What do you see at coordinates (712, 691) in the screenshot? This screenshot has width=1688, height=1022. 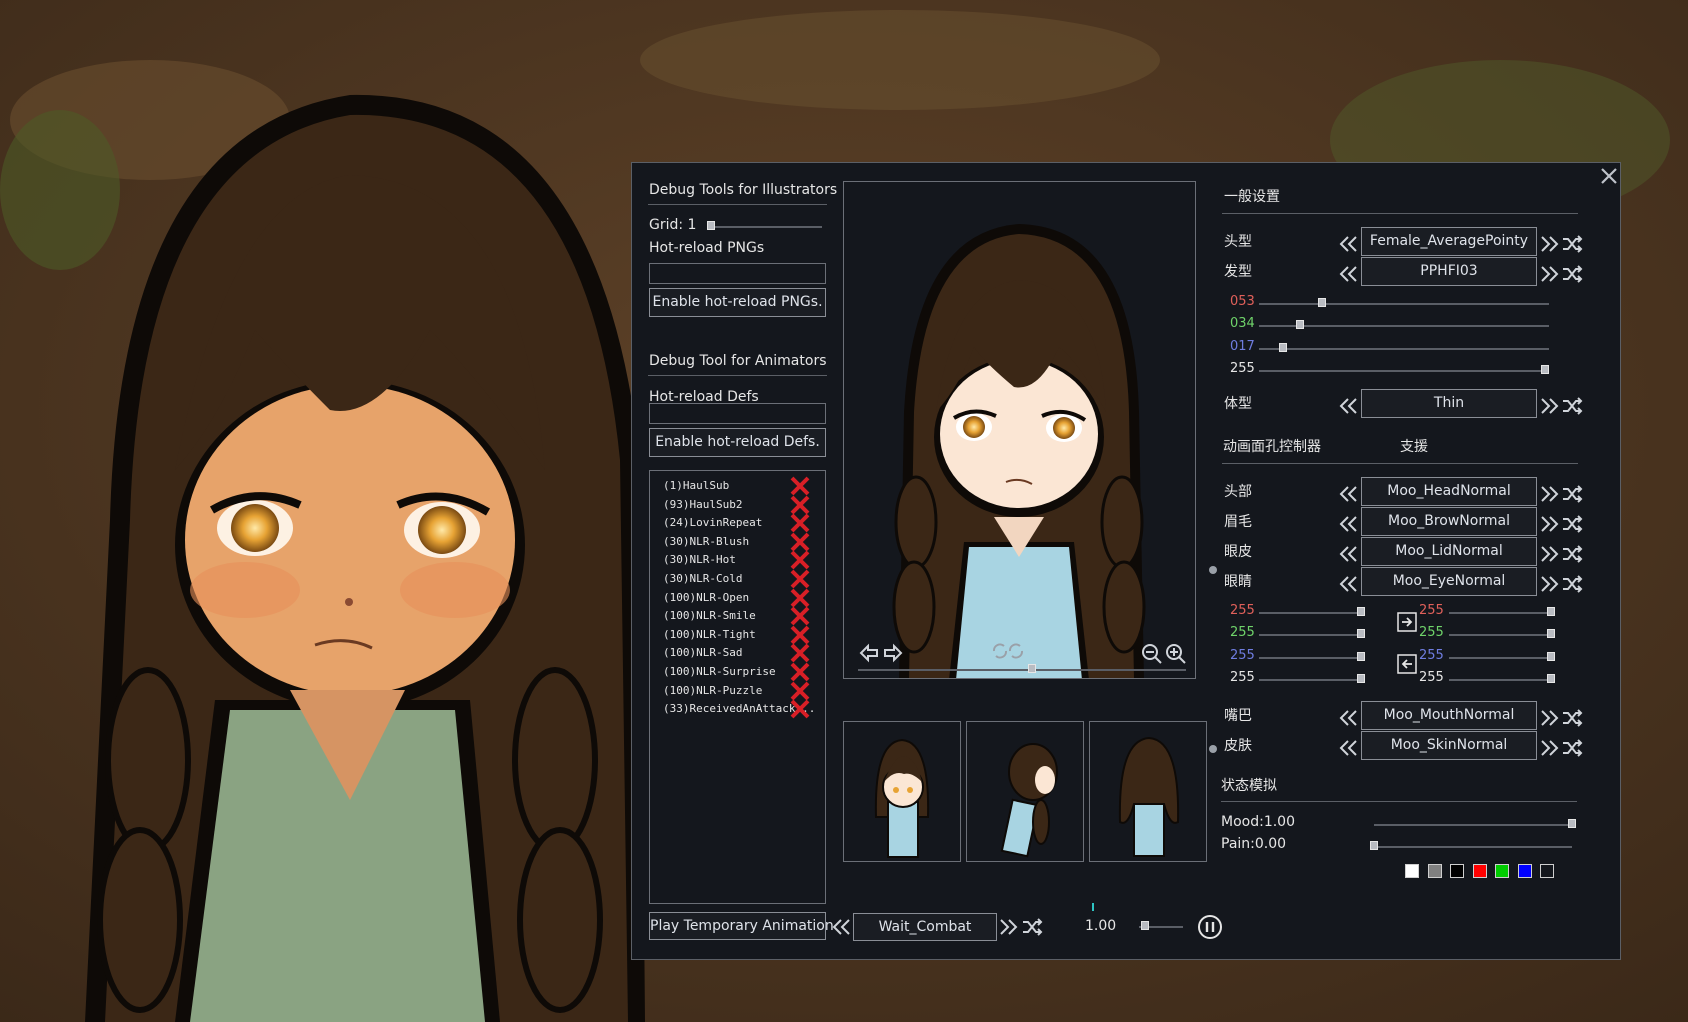 I see `animation-list-item: (100)NLR-Puzzle` at bounding box center [712, 691].